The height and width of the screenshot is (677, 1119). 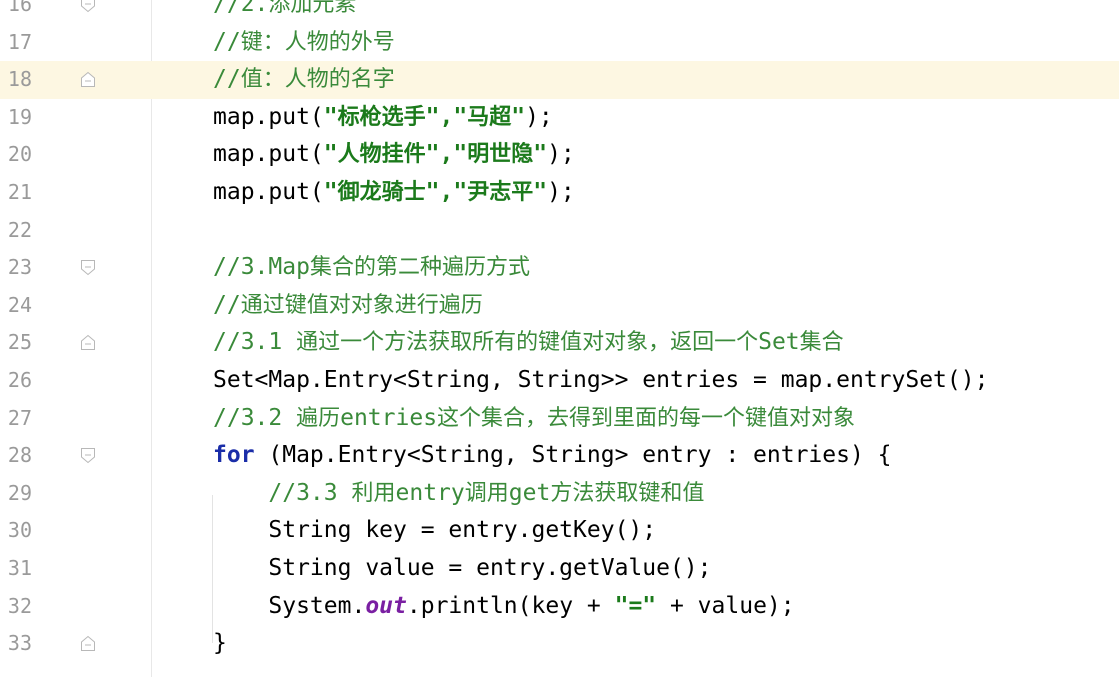 What do you see at coordinates (234, 455) in the screenshot?
I see `code-token: for` at bounding box center [234, 455].